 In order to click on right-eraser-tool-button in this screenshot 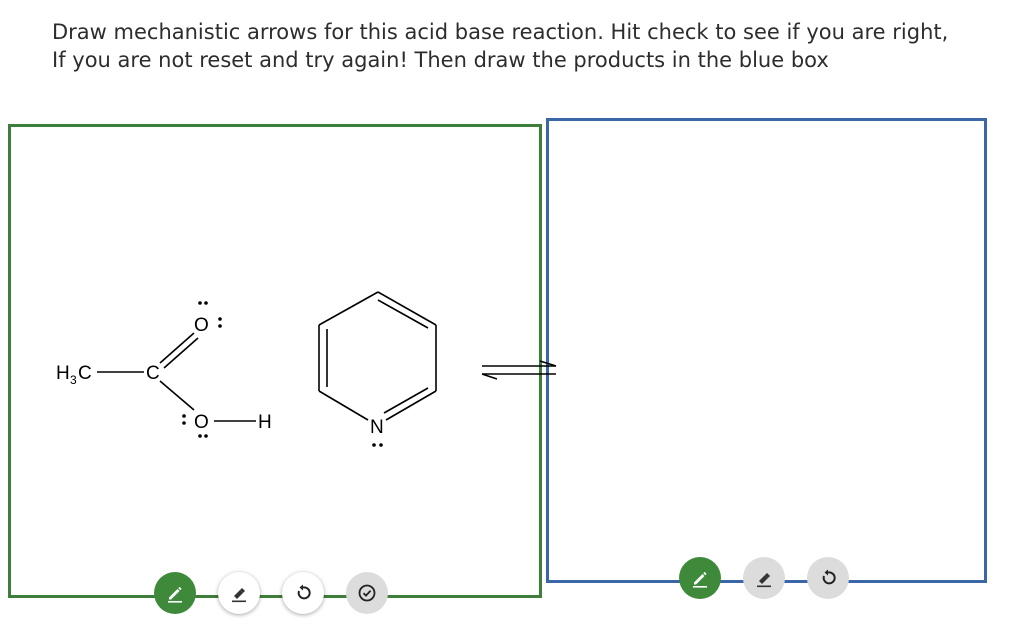, I will do `click(764, 578)`.